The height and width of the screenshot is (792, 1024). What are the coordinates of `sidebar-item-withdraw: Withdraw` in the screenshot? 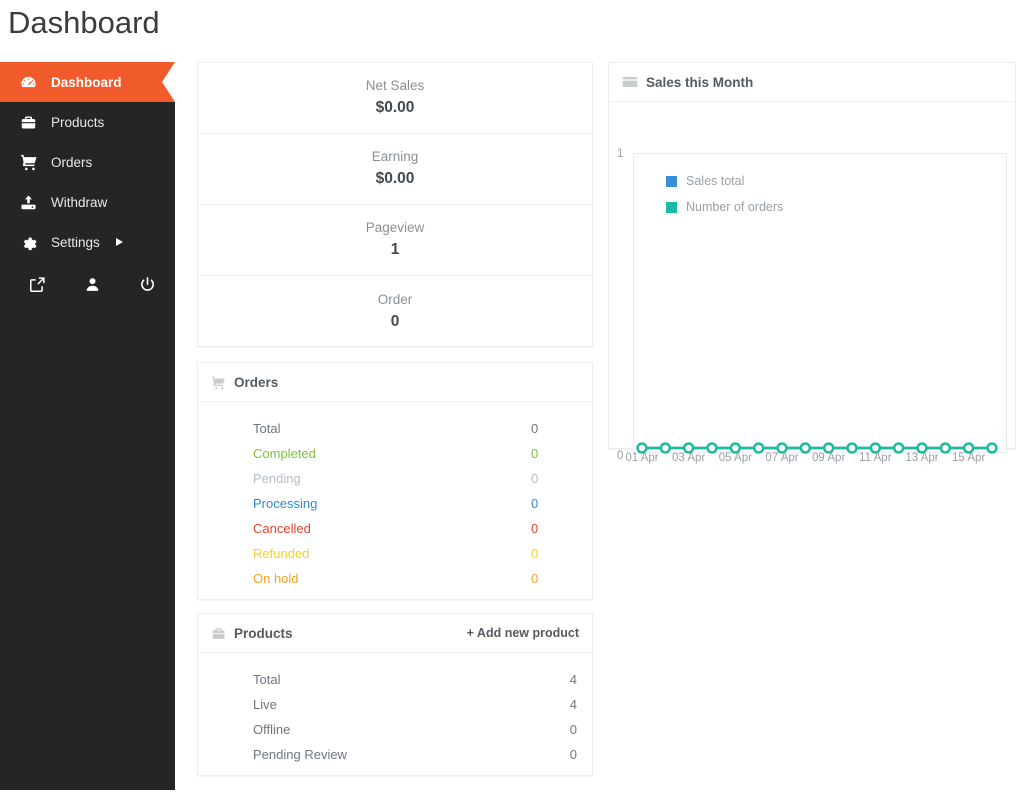 It's located at (87, 202).